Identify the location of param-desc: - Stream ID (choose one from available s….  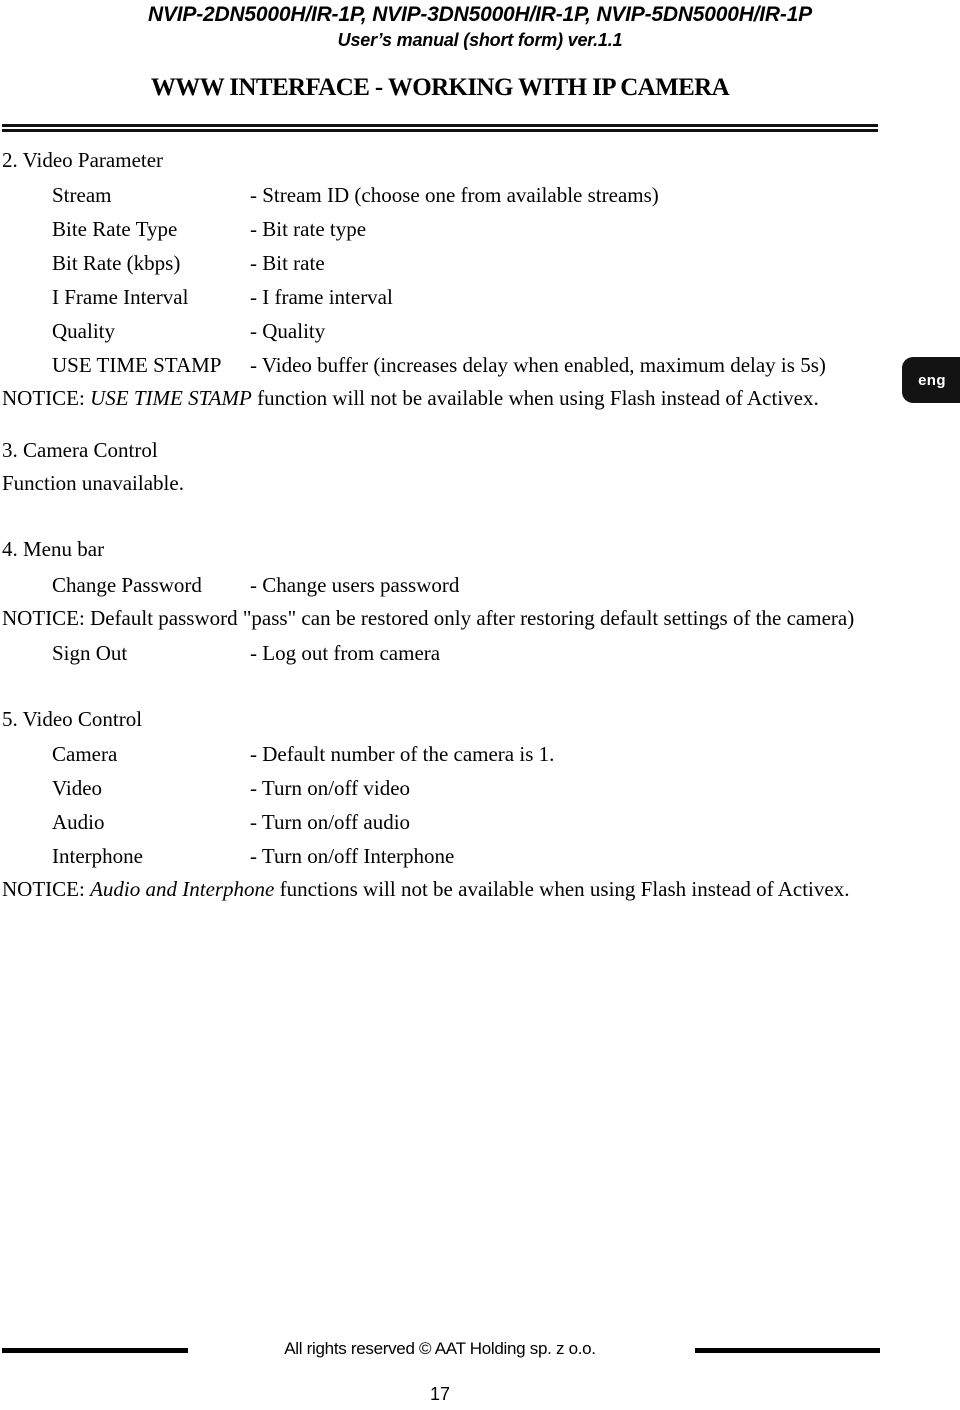
(454, 195).